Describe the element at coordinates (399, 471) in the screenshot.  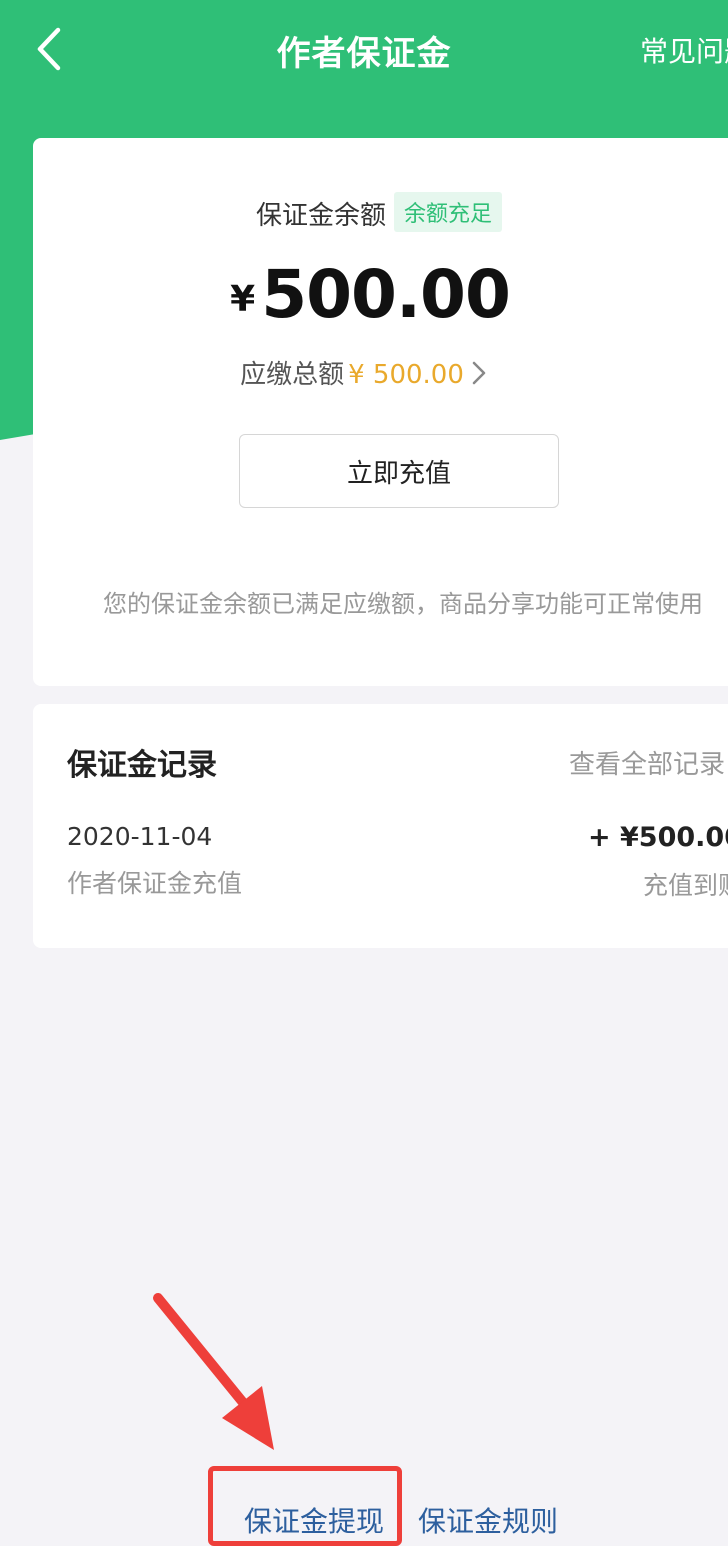
I see `recharge-button: 立即充值` at that location.